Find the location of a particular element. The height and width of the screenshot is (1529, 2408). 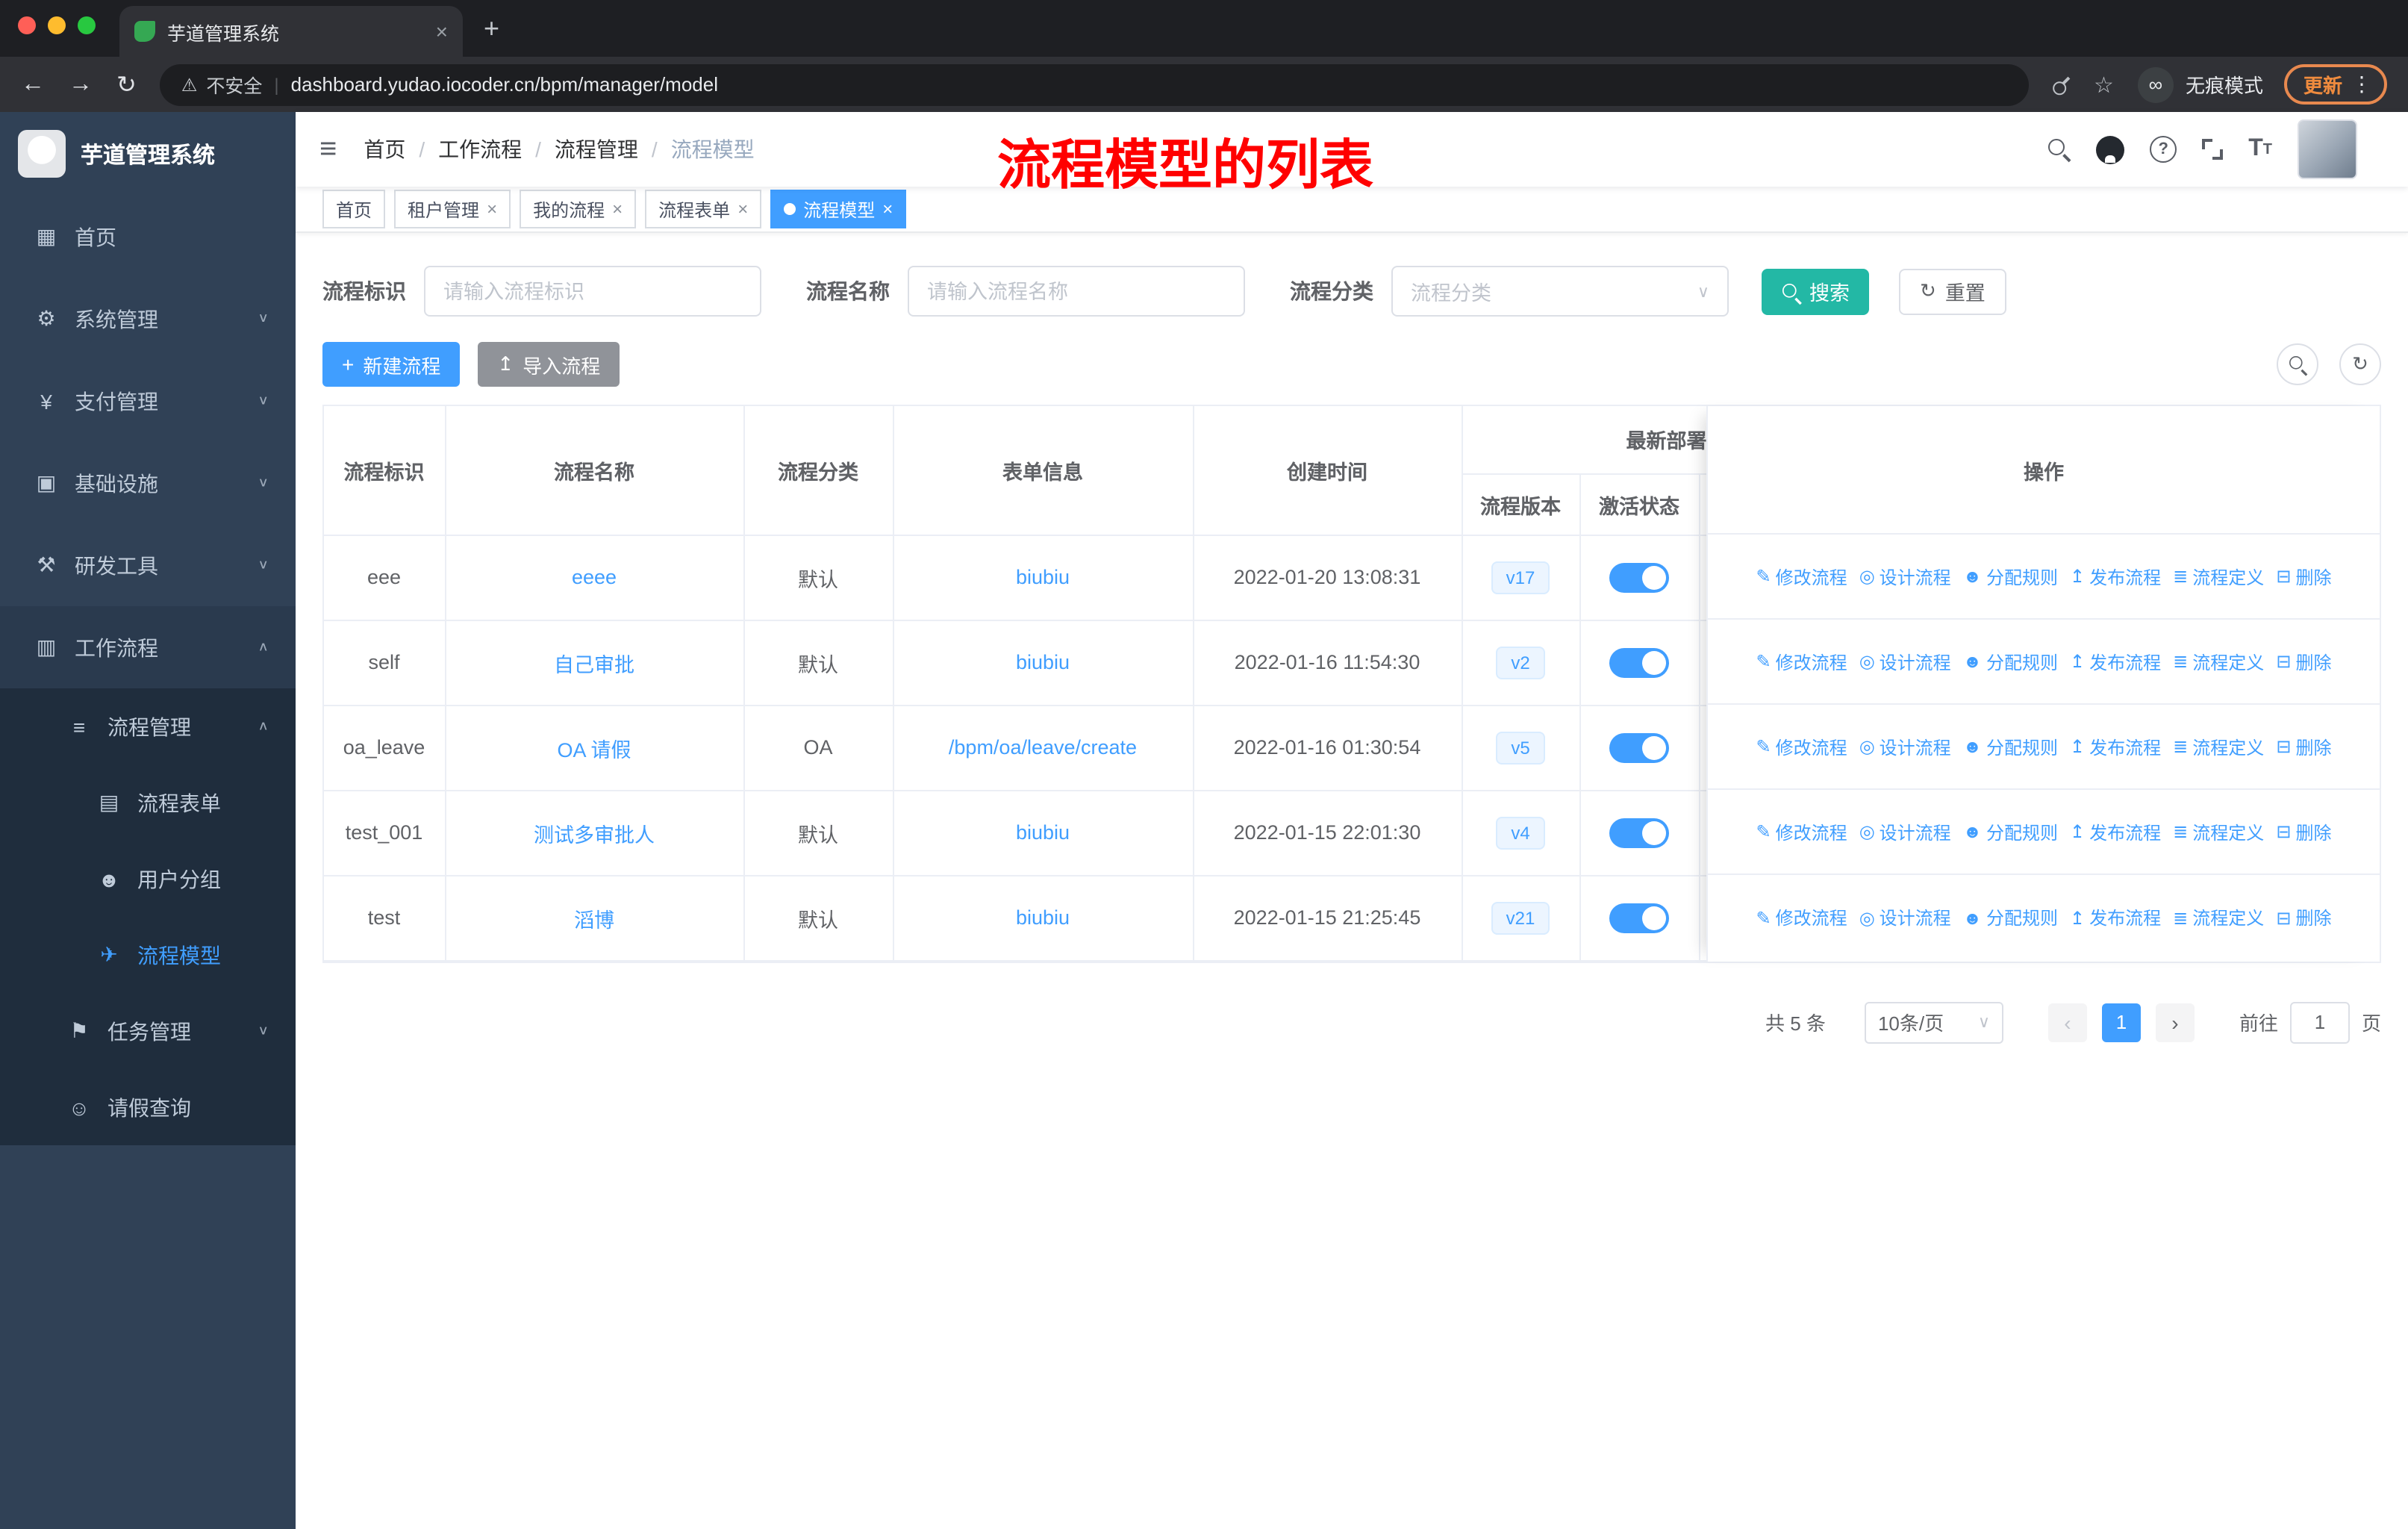

next-page-button: › is located at coordinates (2175, 1022).